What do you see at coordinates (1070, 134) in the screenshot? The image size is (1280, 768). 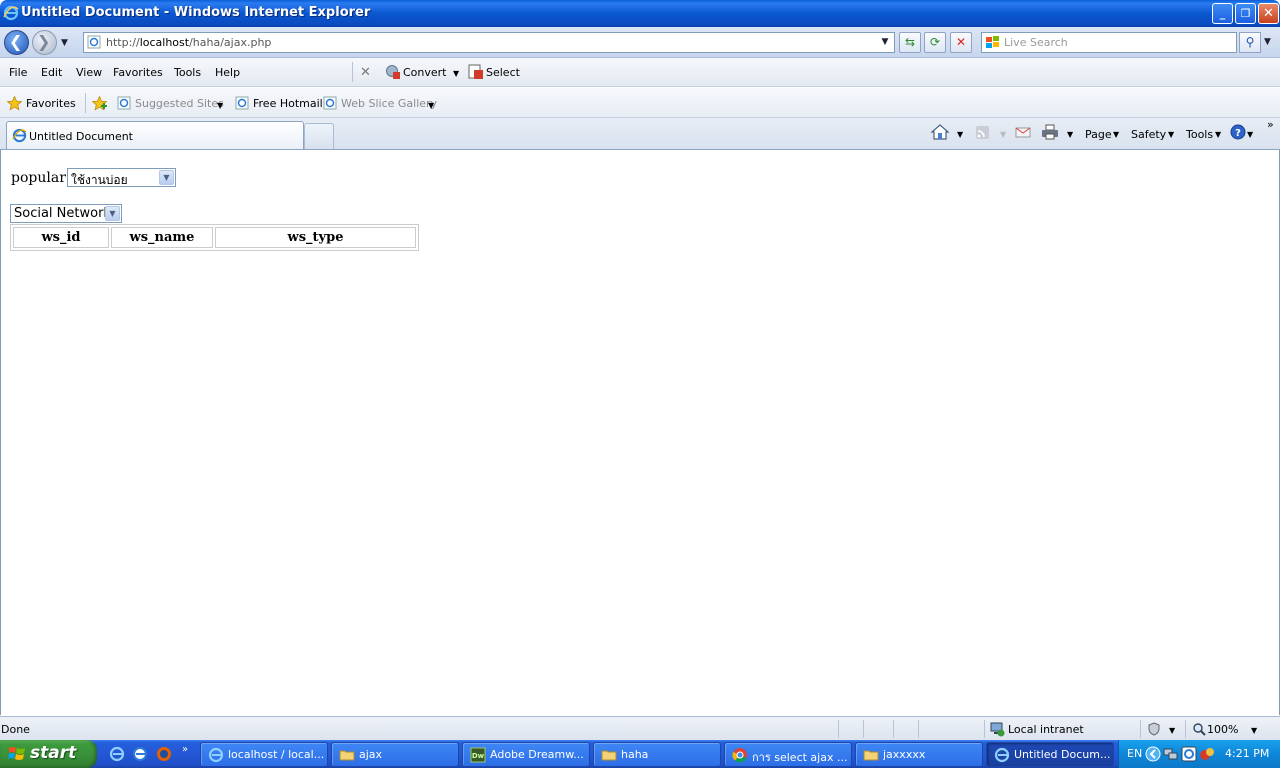 I see `print-dropdown-icon: ▼` at bounding box center [1070, 134].